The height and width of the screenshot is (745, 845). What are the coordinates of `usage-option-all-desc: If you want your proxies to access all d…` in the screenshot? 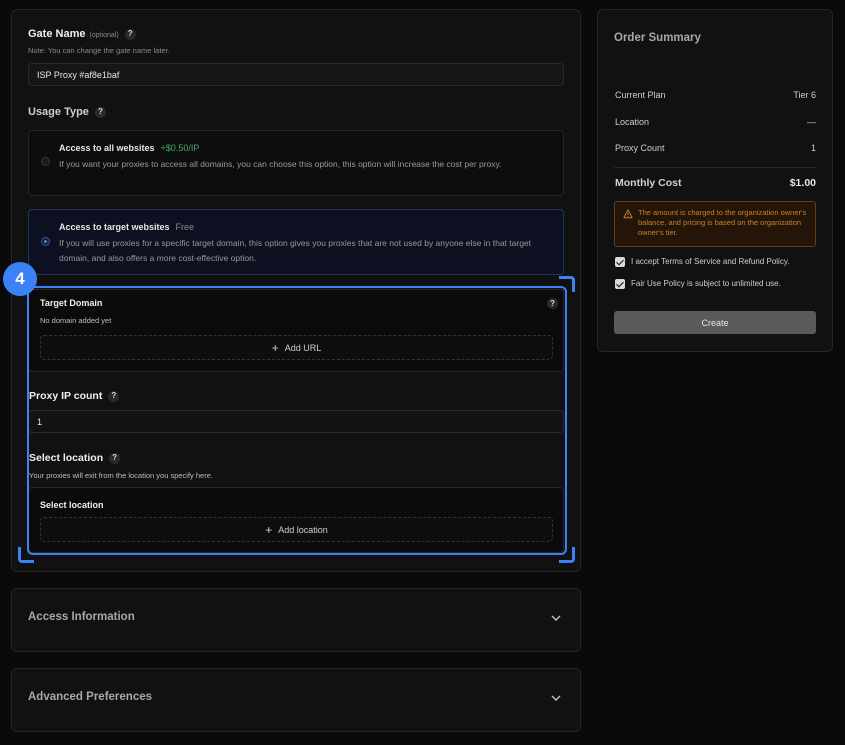 It's located at (280, 164).